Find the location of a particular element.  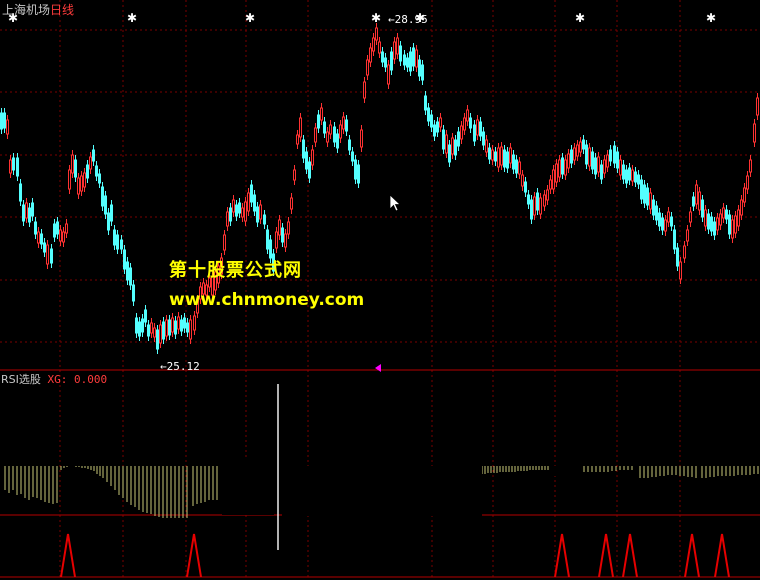

watermark-site-name: 第十股票公式网 is located at coordinates (235, 270).